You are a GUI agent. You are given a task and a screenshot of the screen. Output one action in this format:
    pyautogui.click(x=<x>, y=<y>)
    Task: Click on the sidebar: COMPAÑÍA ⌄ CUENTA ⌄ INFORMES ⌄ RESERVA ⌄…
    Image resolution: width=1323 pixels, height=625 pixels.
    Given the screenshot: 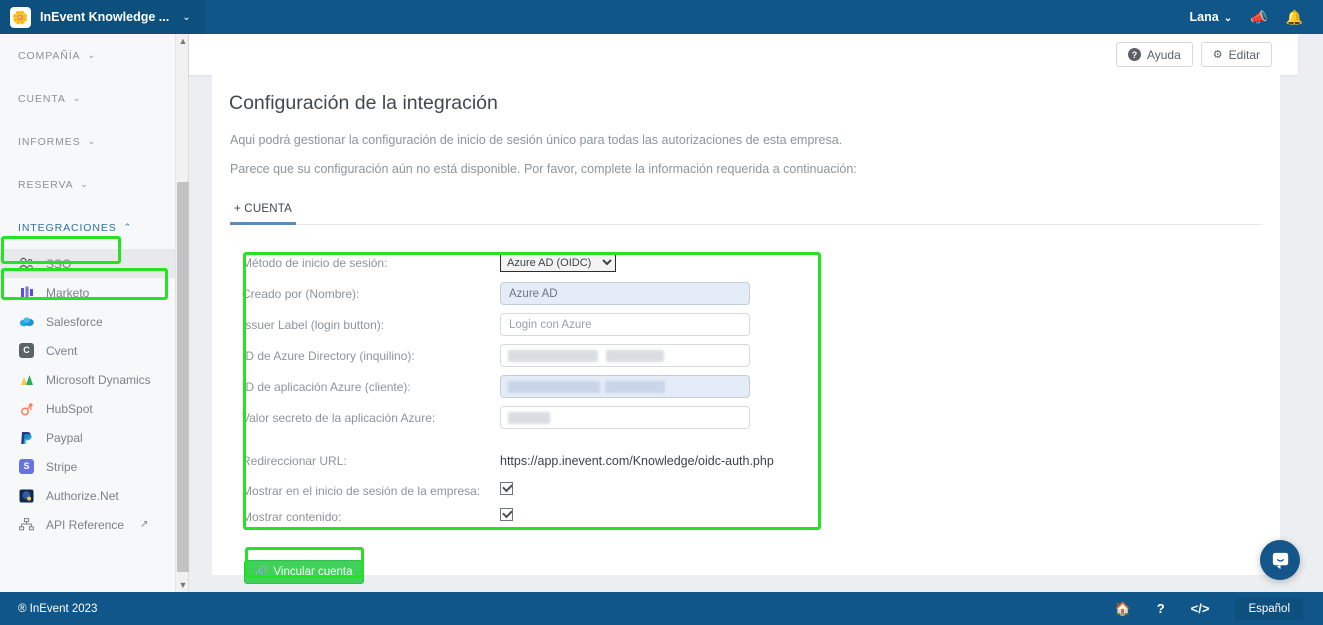 What is the action you would take?
    pyautogui.click(x=87, y=313)
    